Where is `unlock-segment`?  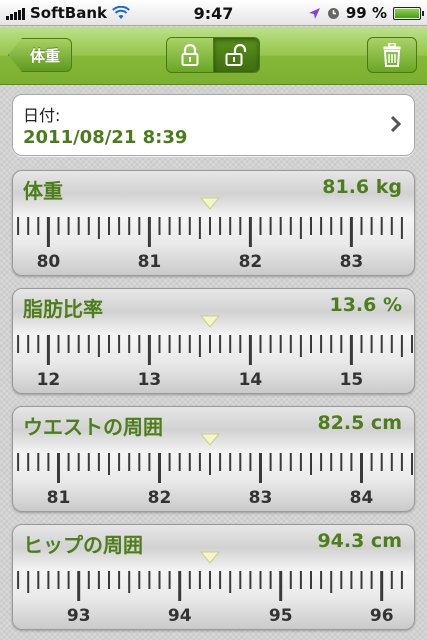 unlock-segment is located at coordinates (235, 55).